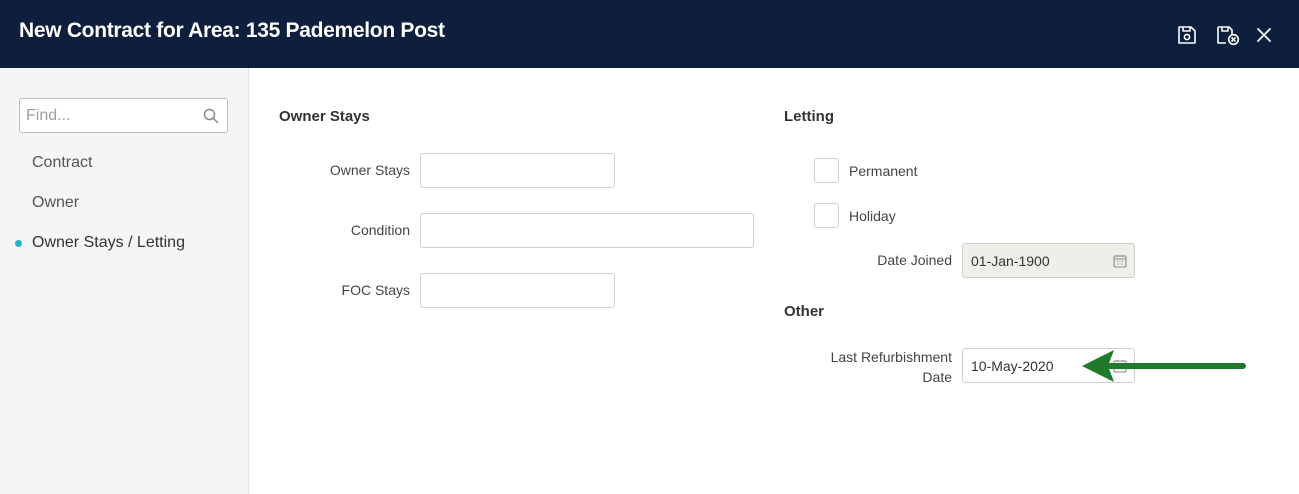 Image resolution: width=1299 pixels, height=494 pixels. I want to click on close-button, so click(1264, 35).